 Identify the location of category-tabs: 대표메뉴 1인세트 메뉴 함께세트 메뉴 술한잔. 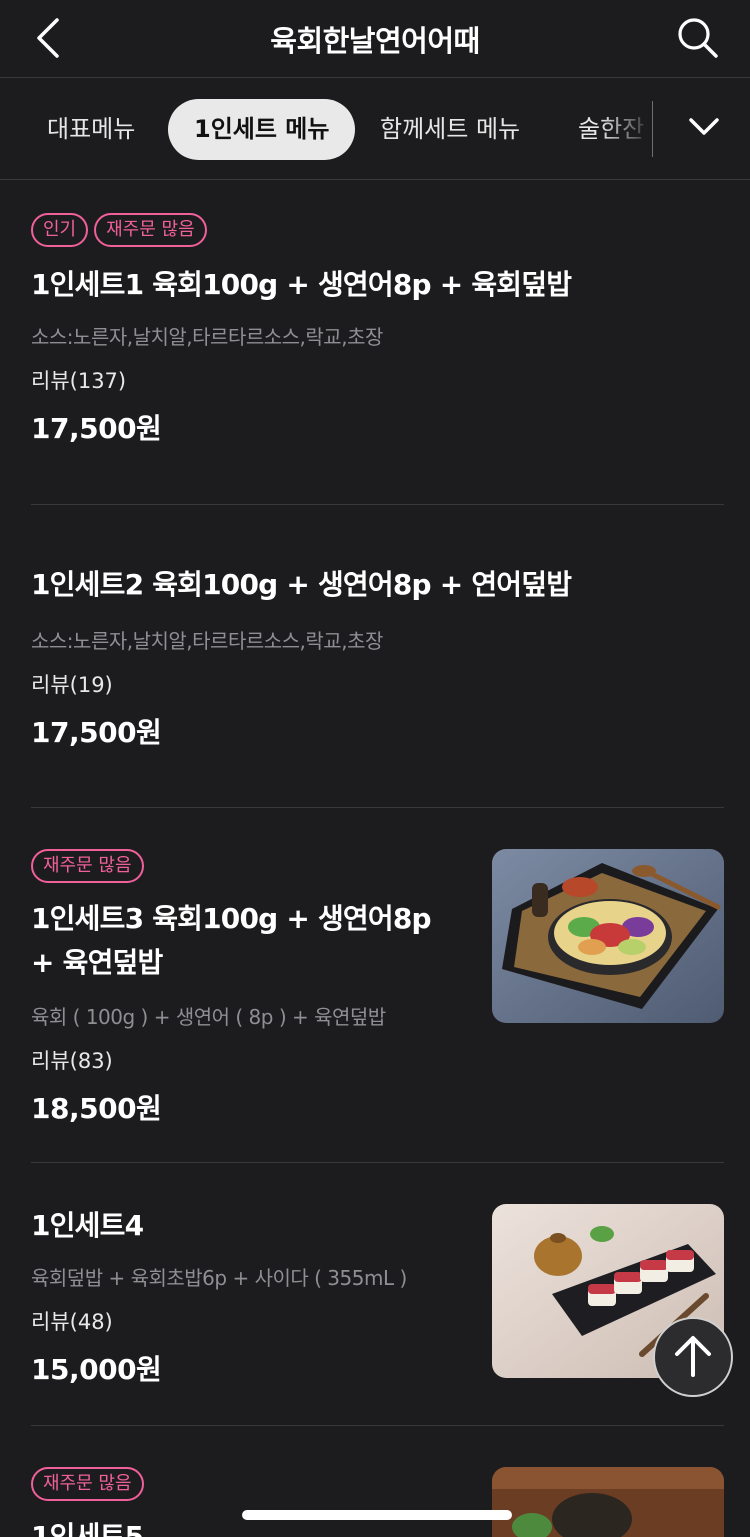
(375, 129).